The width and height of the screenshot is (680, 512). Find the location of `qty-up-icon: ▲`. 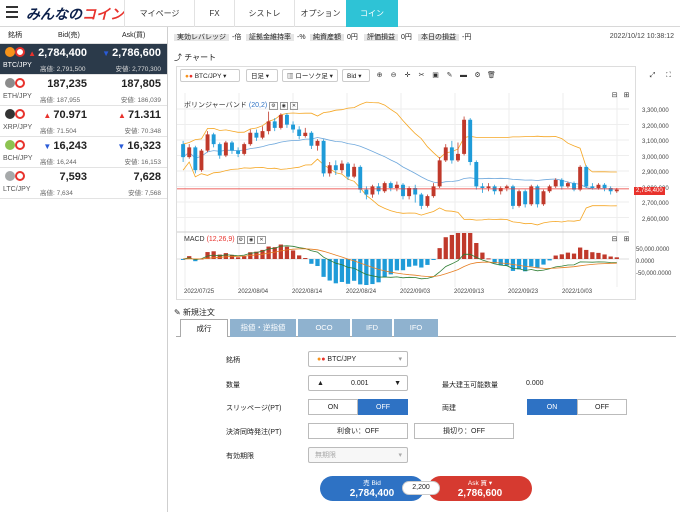

qty-up-icon: ▲ is located at coordinates (320, 384).